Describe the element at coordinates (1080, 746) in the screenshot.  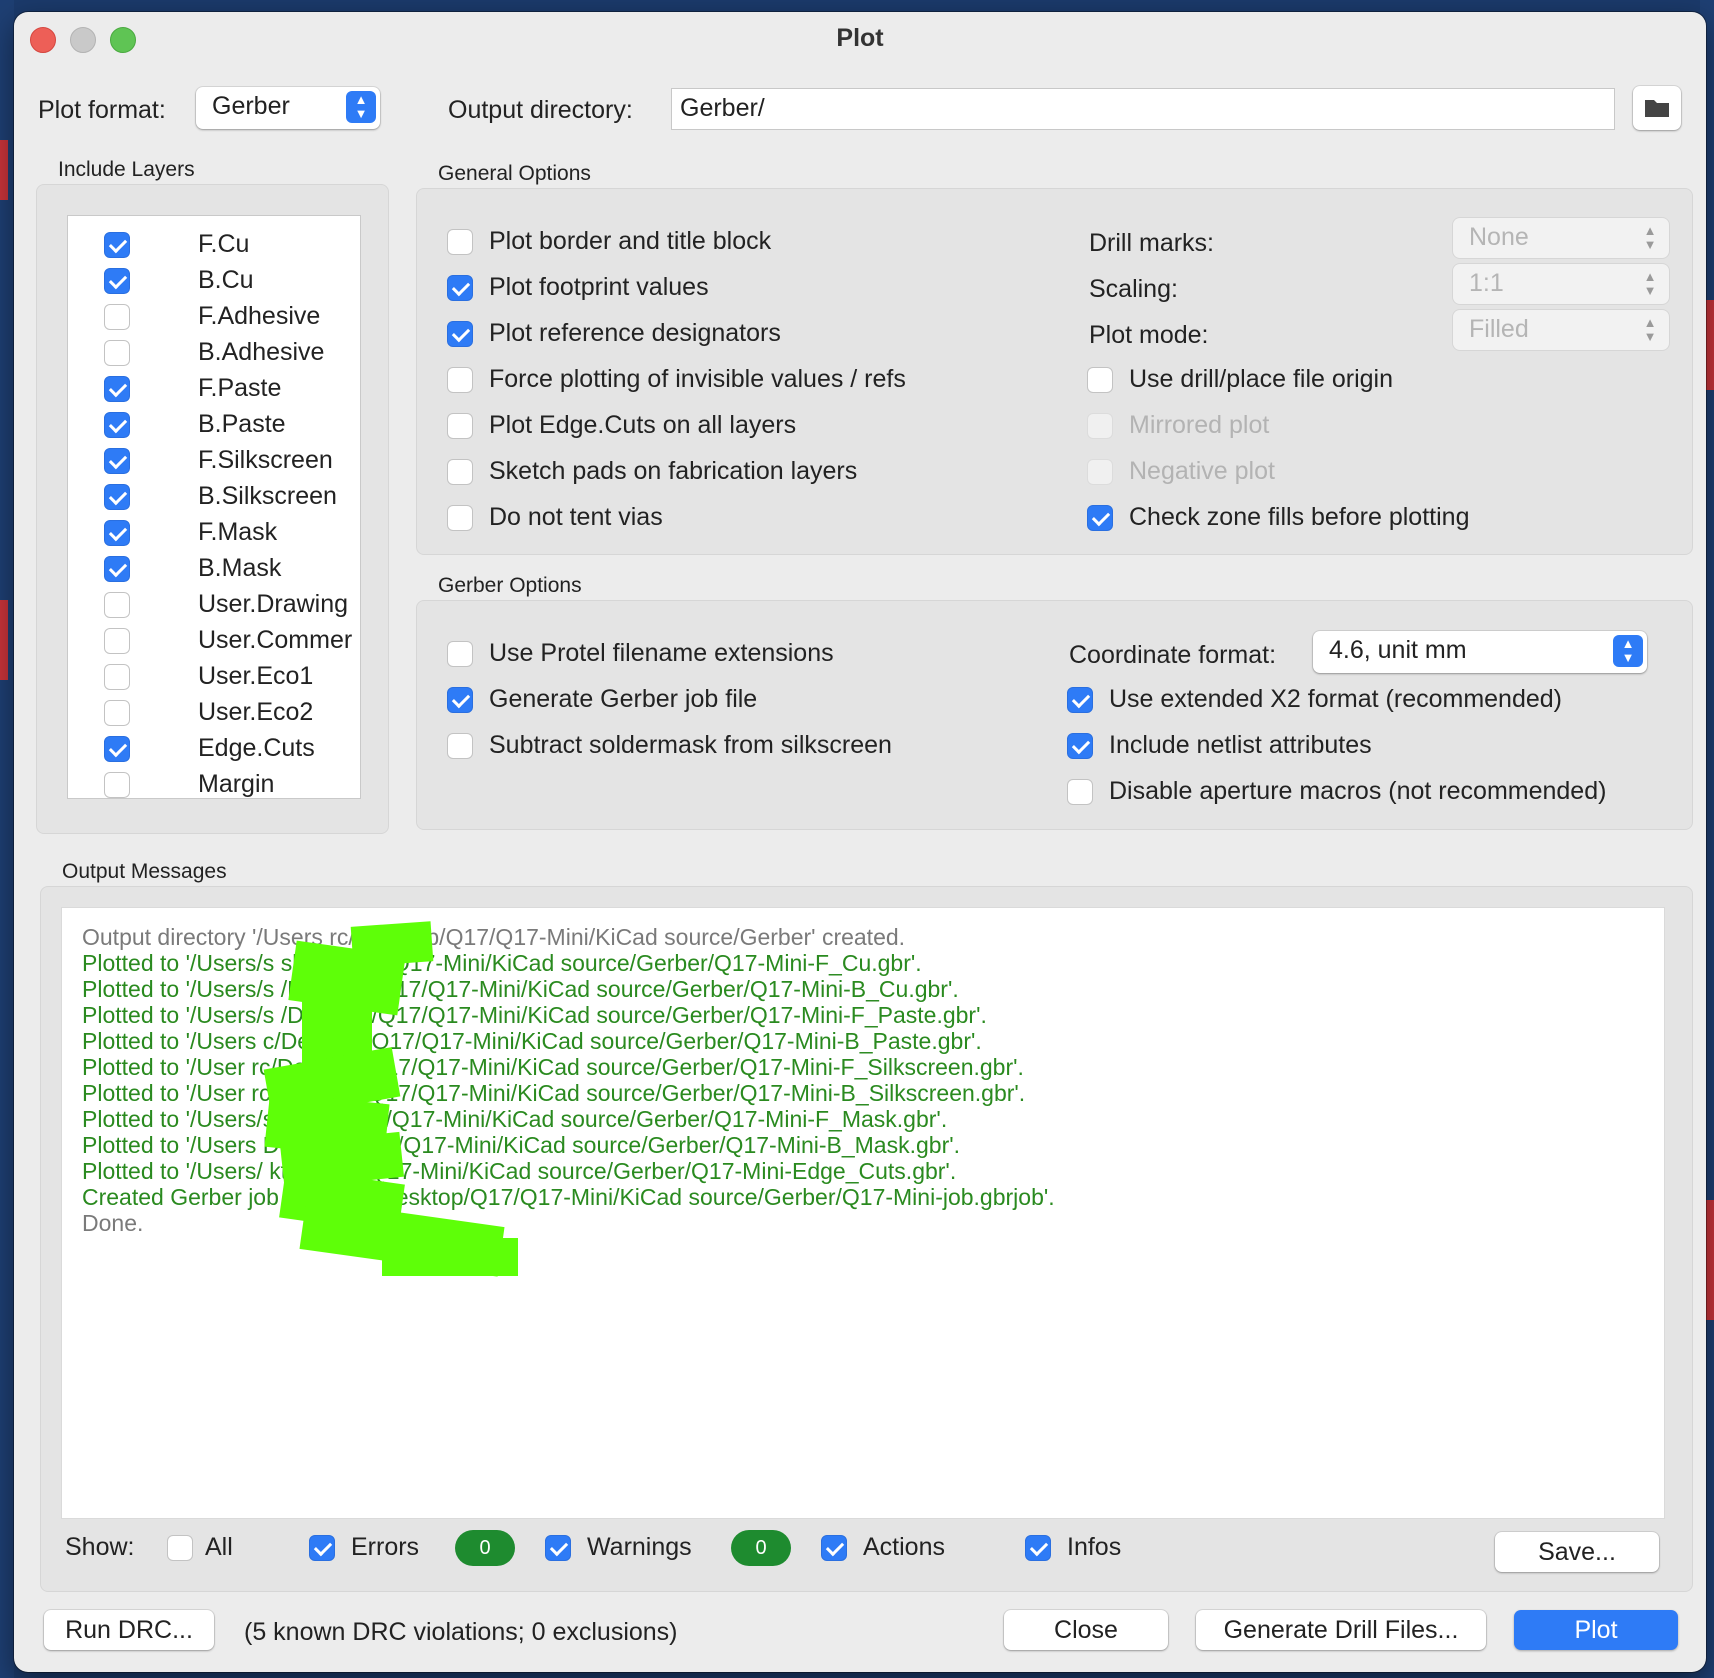
I see `gerber-opt-right-1-checkbox` at that location.